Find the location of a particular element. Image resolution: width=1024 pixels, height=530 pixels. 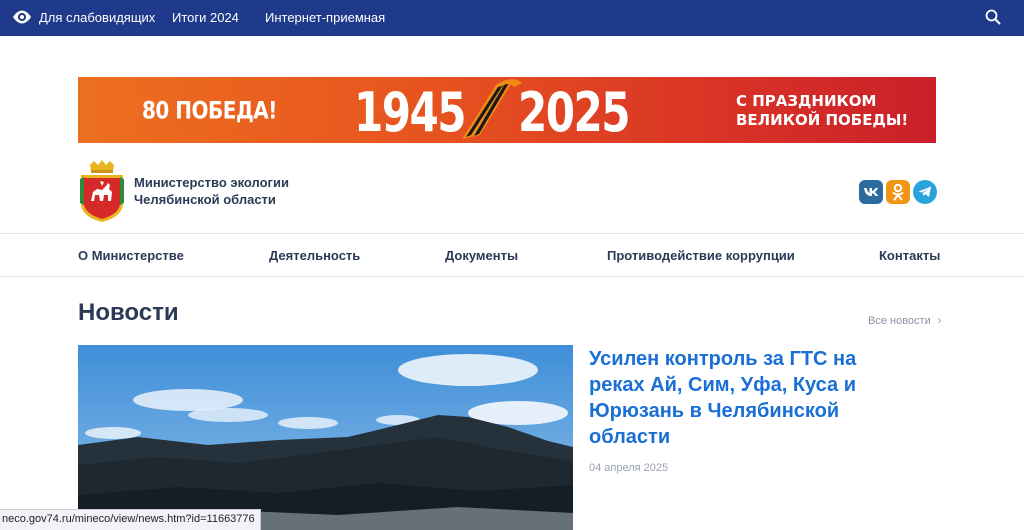

banner-right-text: С ПРАЗДНИКОМ ВЕЛИКОЙ ПОБЕДЫ! is located at coordinates (822, 111).